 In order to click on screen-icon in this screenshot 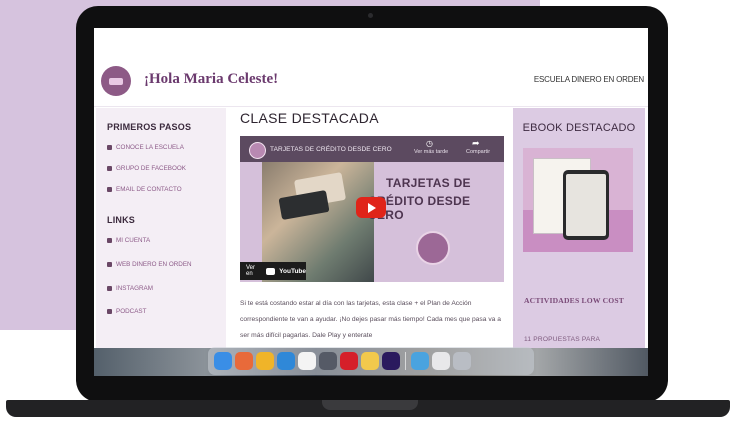, I will do `click(420, 361)`.